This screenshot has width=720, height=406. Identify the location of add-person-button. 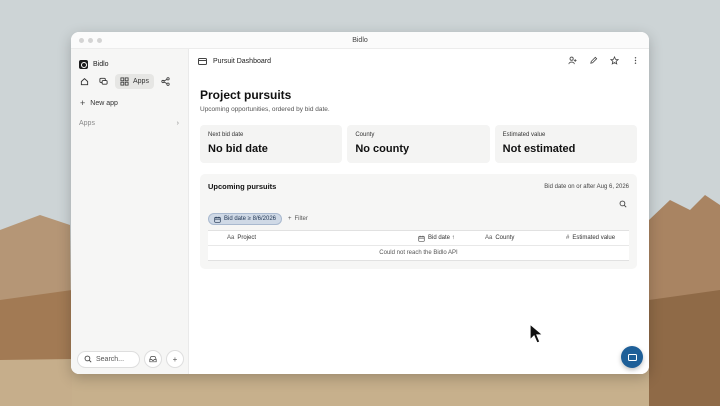
(572, 60).